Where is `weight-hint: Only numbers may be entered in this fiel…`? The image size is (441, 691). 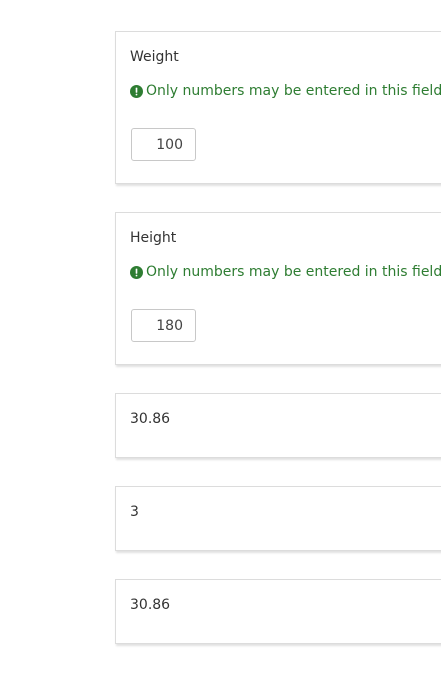
weight-hint: Only numbers may be entered in this fiel… is located at coordinates (285, 91).